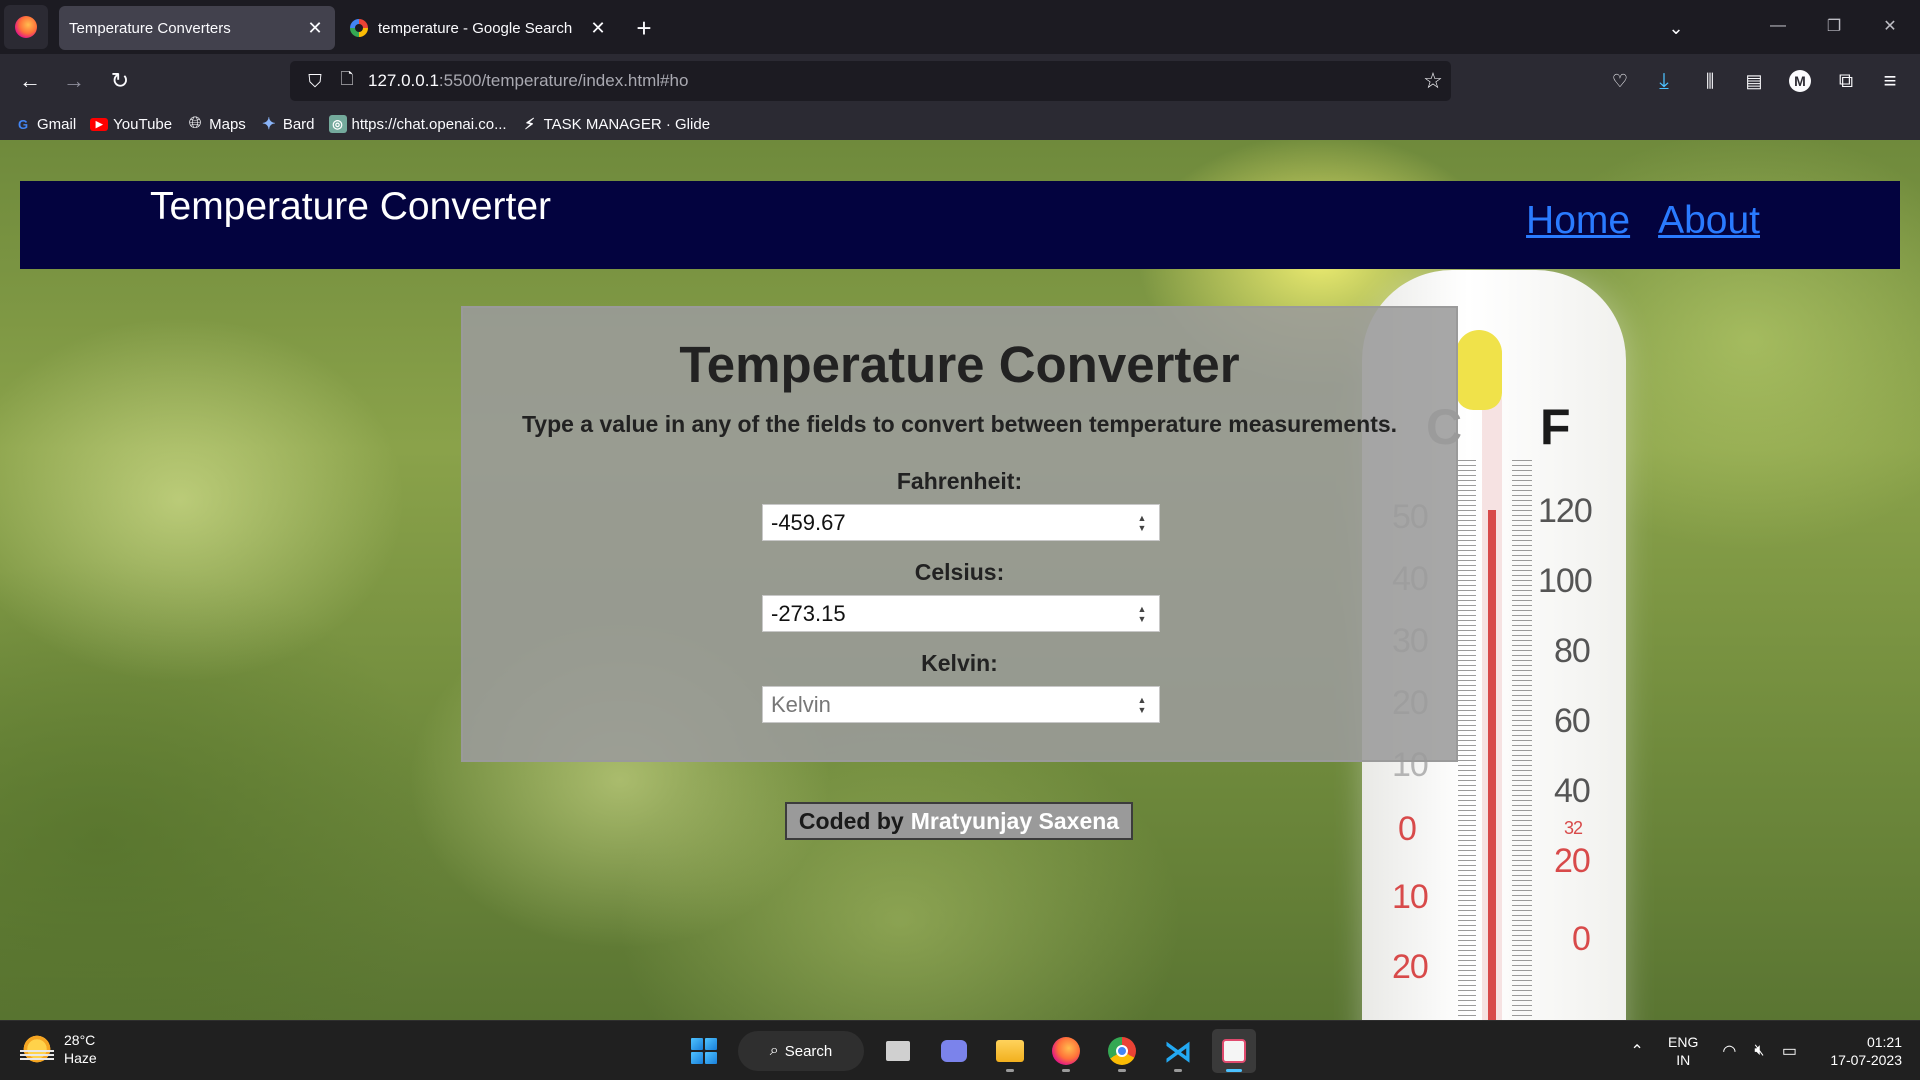 This screenshot has width=1920, height=1080. Describe the element at coordinates (1122, 1051) in the screenshot. I see `chrome-taskbar-button` at that location.